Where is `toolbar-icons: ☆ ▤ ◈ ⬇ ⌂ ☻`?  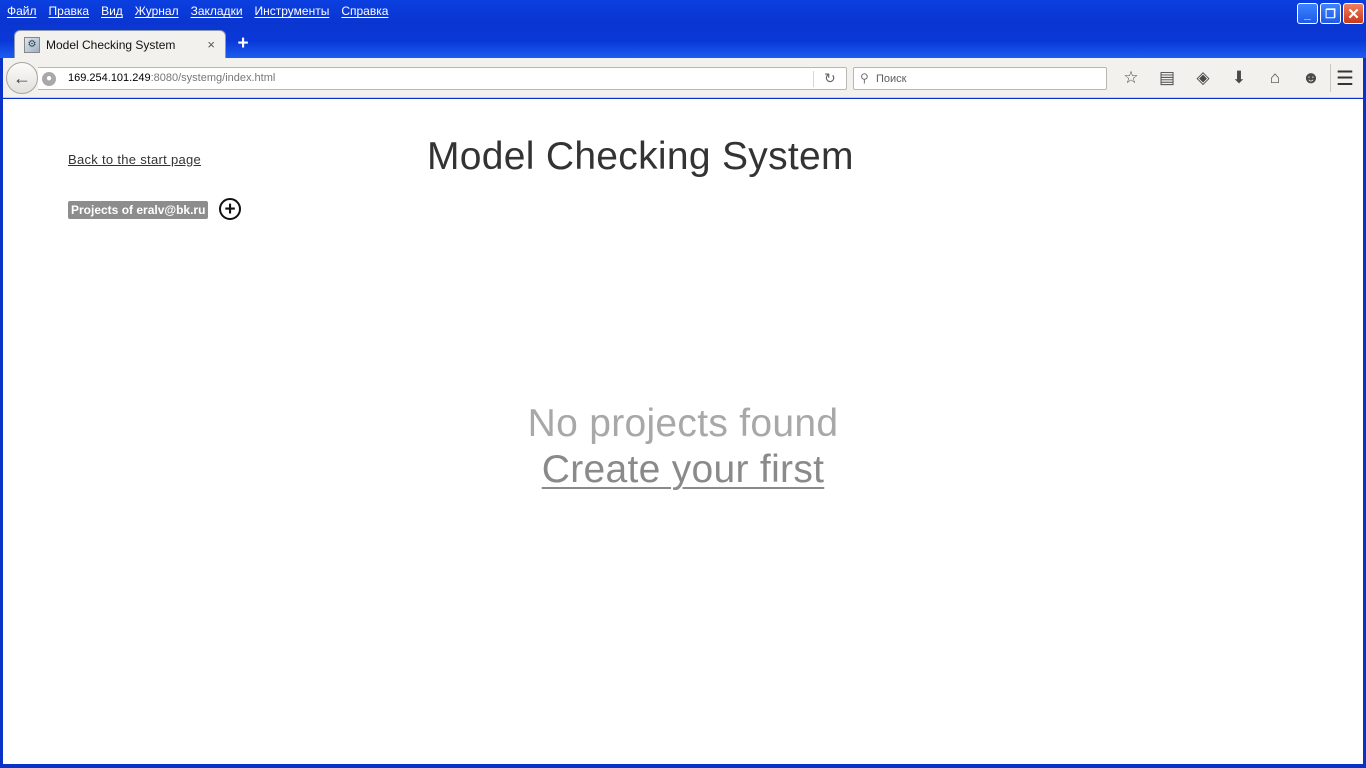 toolbar-icons: ☆ ▤ ◈ ⬇ ⌂ ☻ is located at coordinates (1223, 78).